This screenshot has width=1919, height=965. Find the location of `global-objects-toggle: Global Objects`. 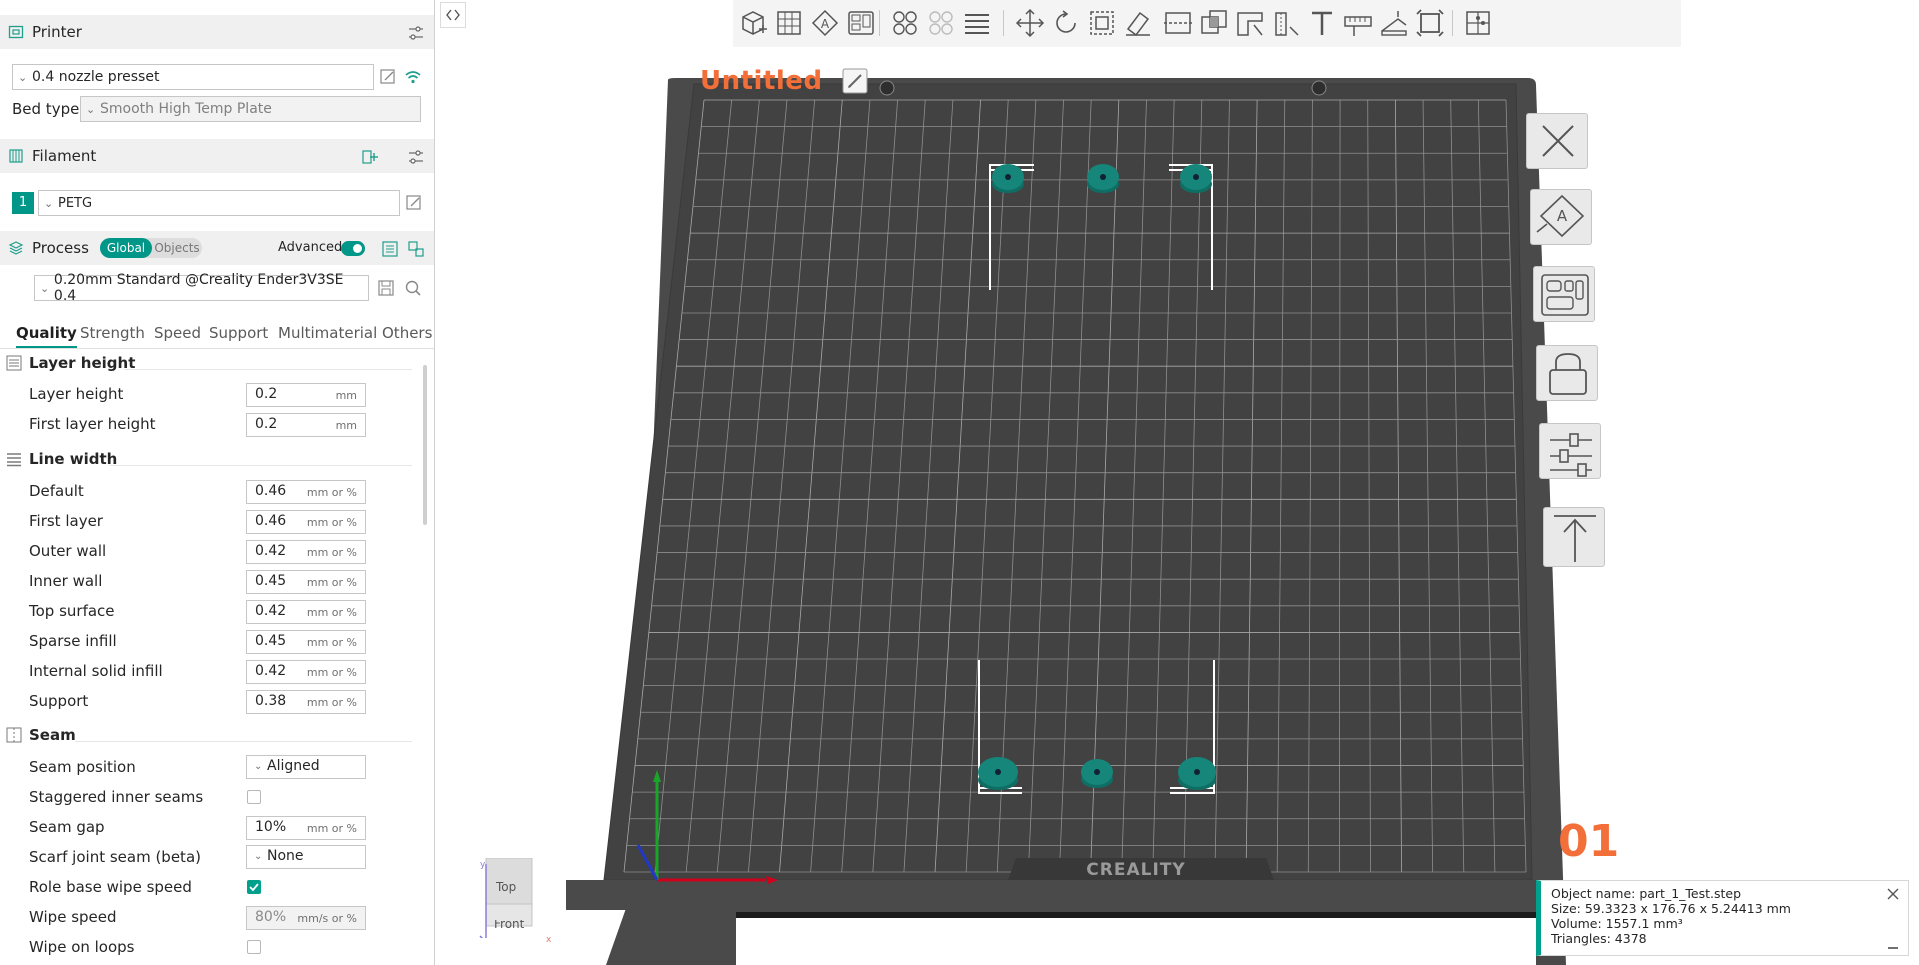

global-objects-toggle: Global Objects is located at coordinates (151, 248).